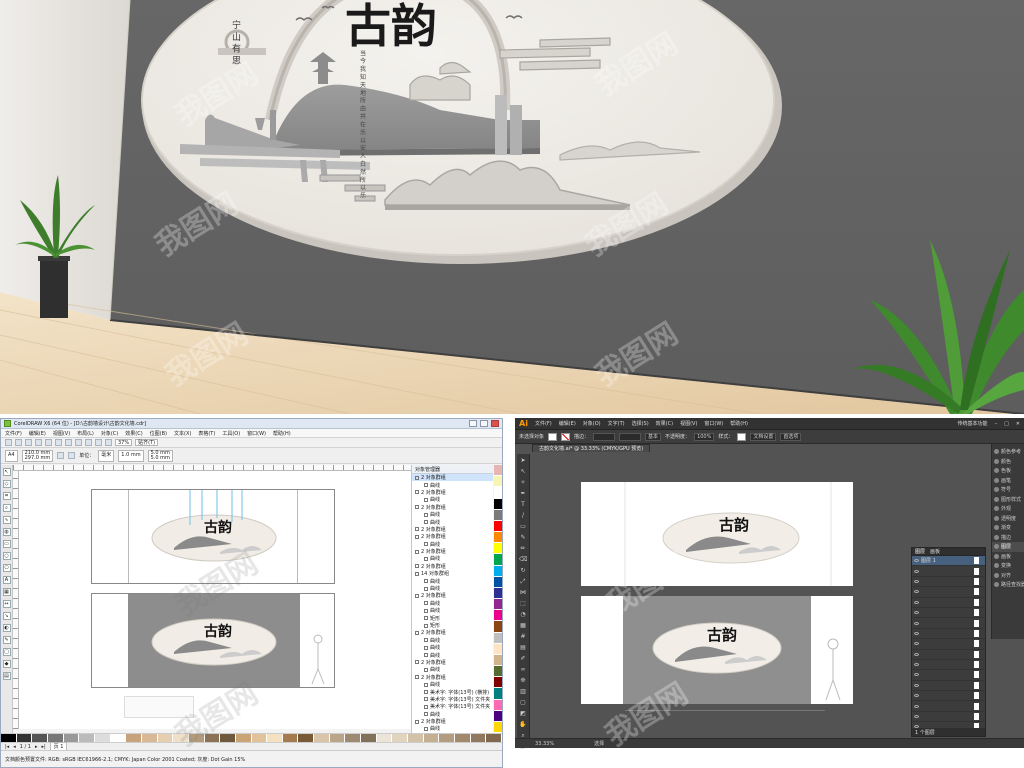 This screenshot has width=1024, height=768. Describe the element at coordinates (8, 442) in the screenshot. I see `new-document-icon` at that location.